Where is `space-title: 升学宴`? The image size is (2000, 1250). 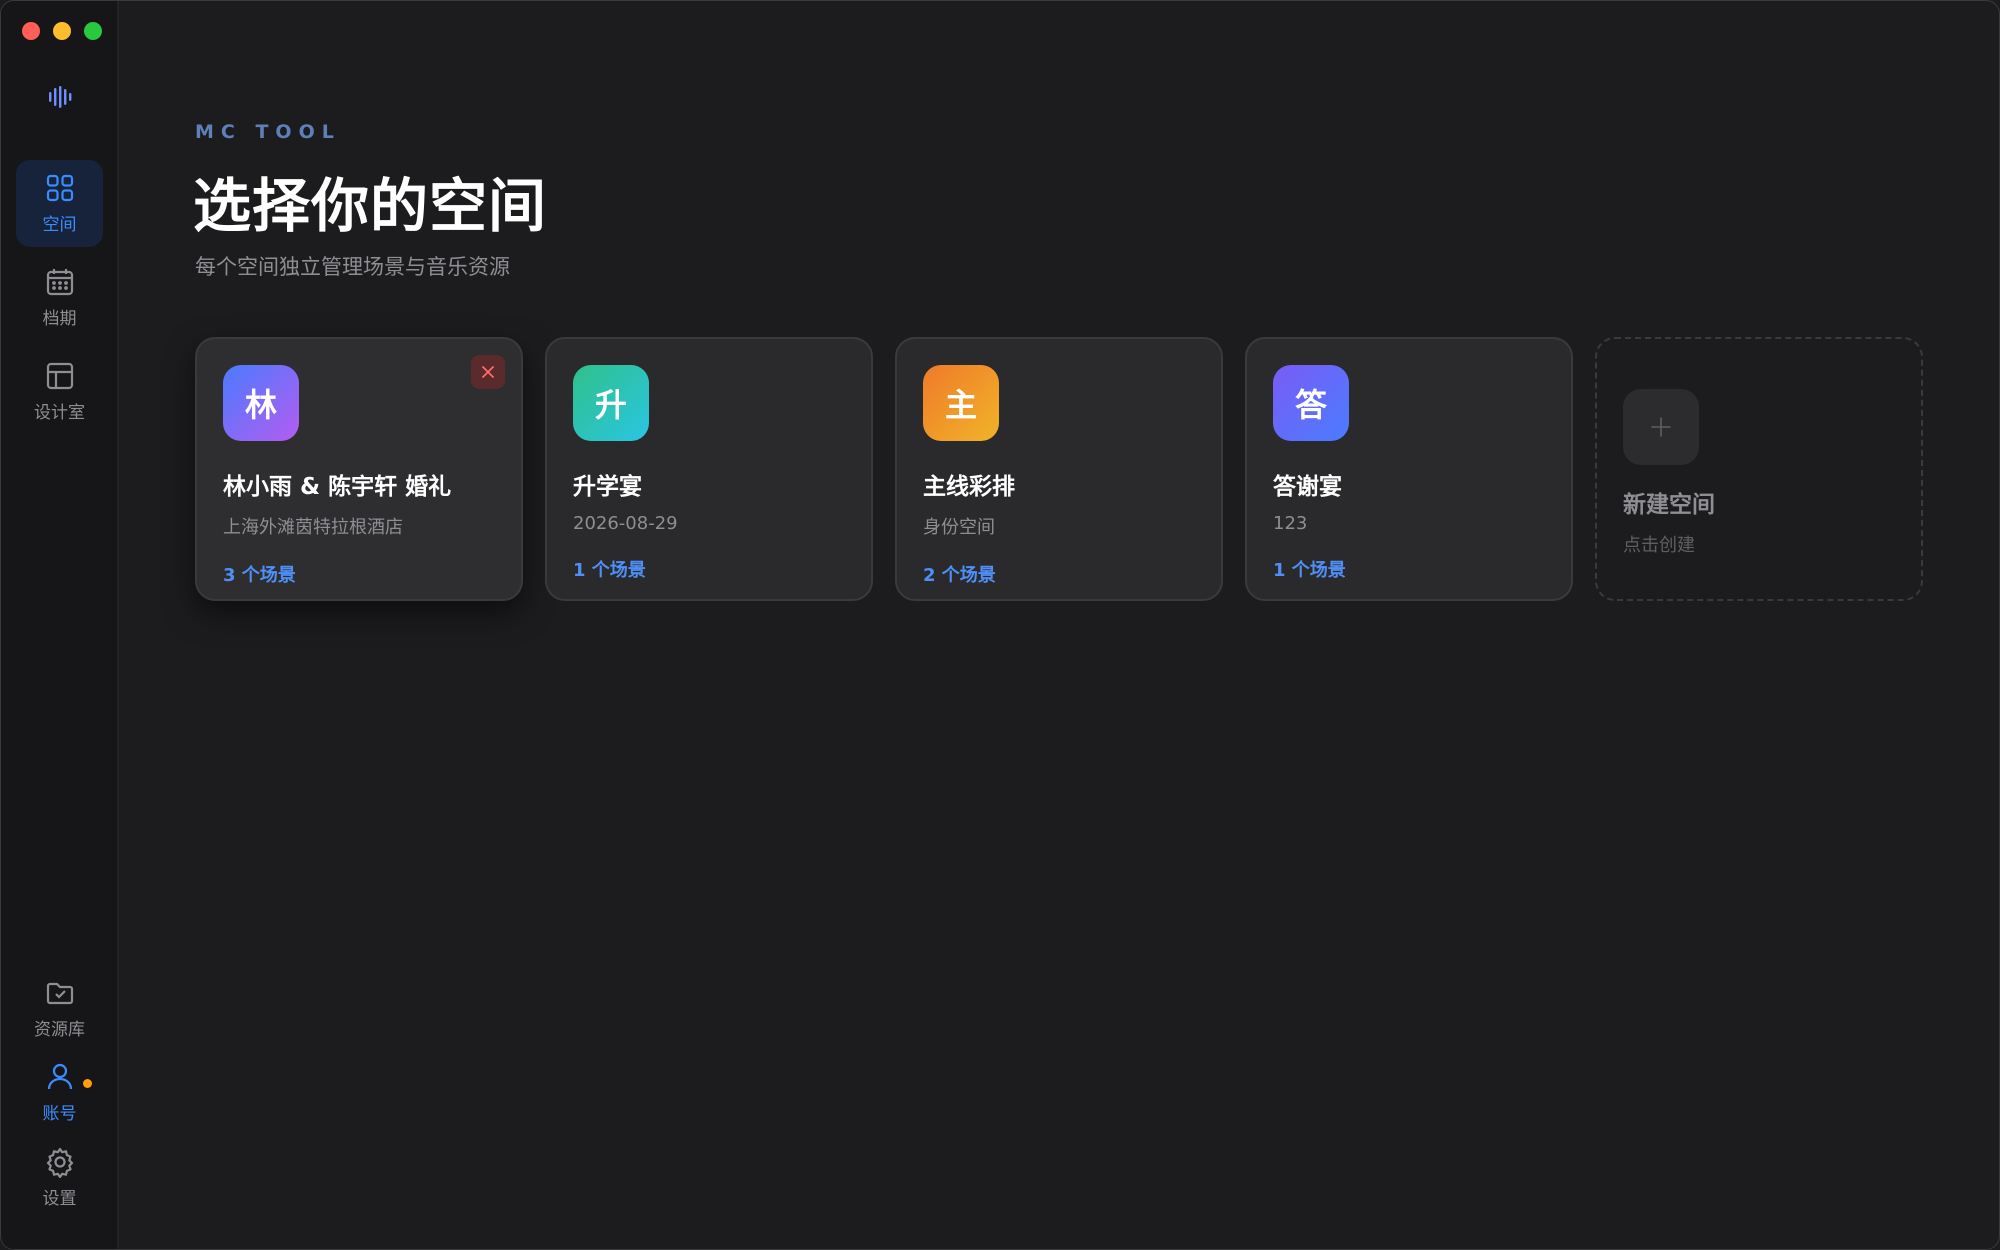
space-title: 升学宴 is located at coordinates (607, 487).